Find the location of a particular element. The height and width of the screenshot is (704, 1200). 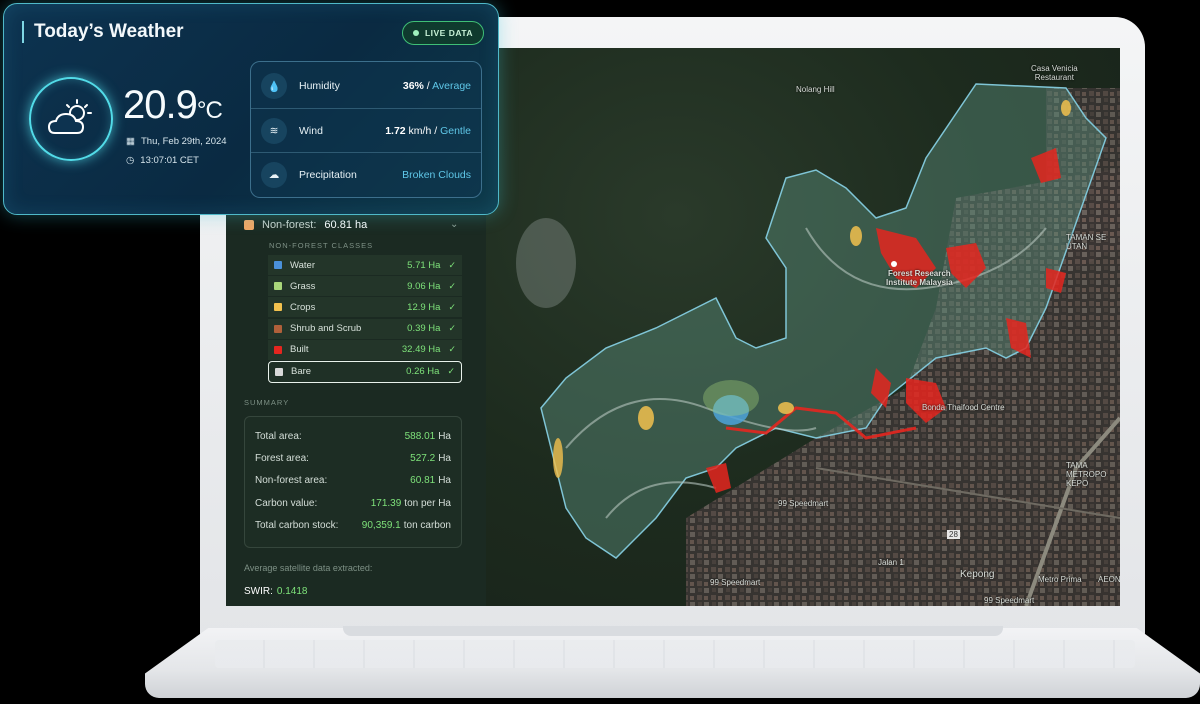

swir-value: 0.1418 is located at coordinates (292, 591).